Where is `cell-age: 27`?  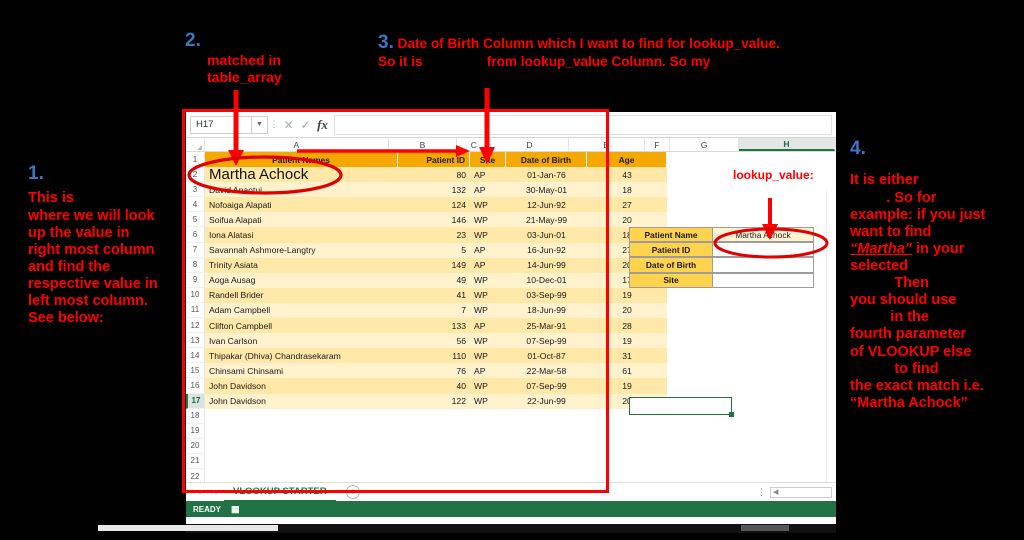
cell-age: 27 is located at coordinates (627, 205).